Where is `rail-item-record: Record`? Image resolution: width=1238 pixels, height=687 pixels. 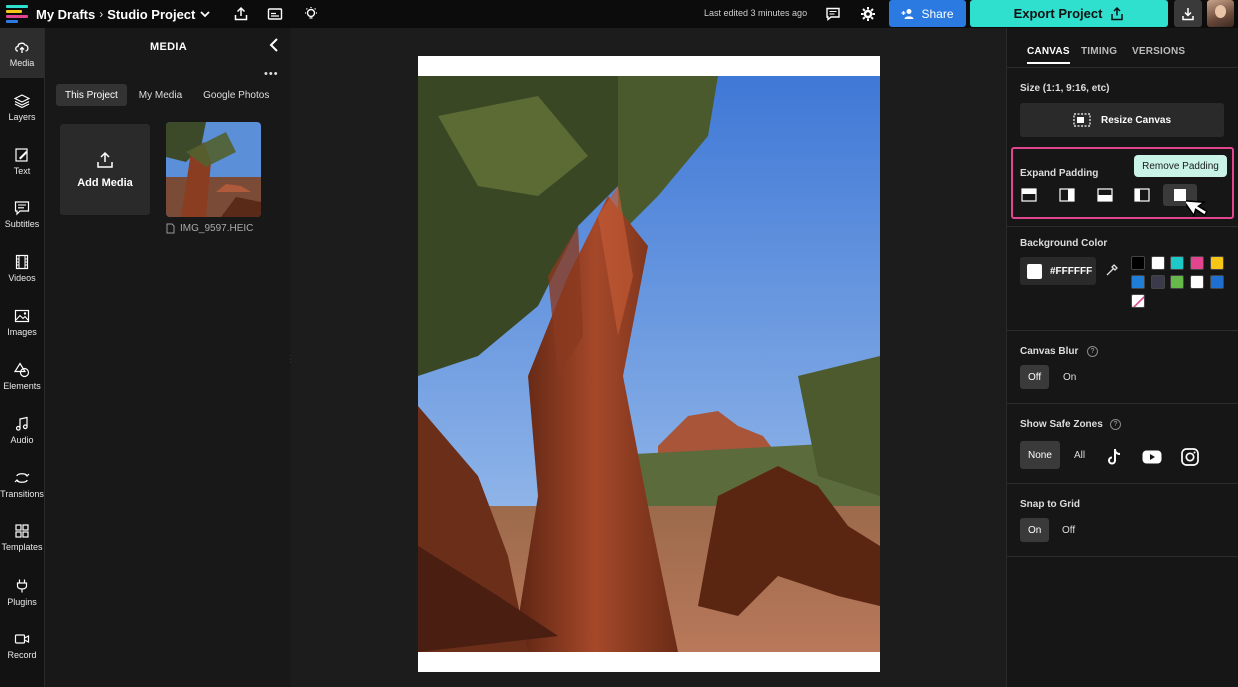
rail-item-record: Record is located at coordinates (22, 645).